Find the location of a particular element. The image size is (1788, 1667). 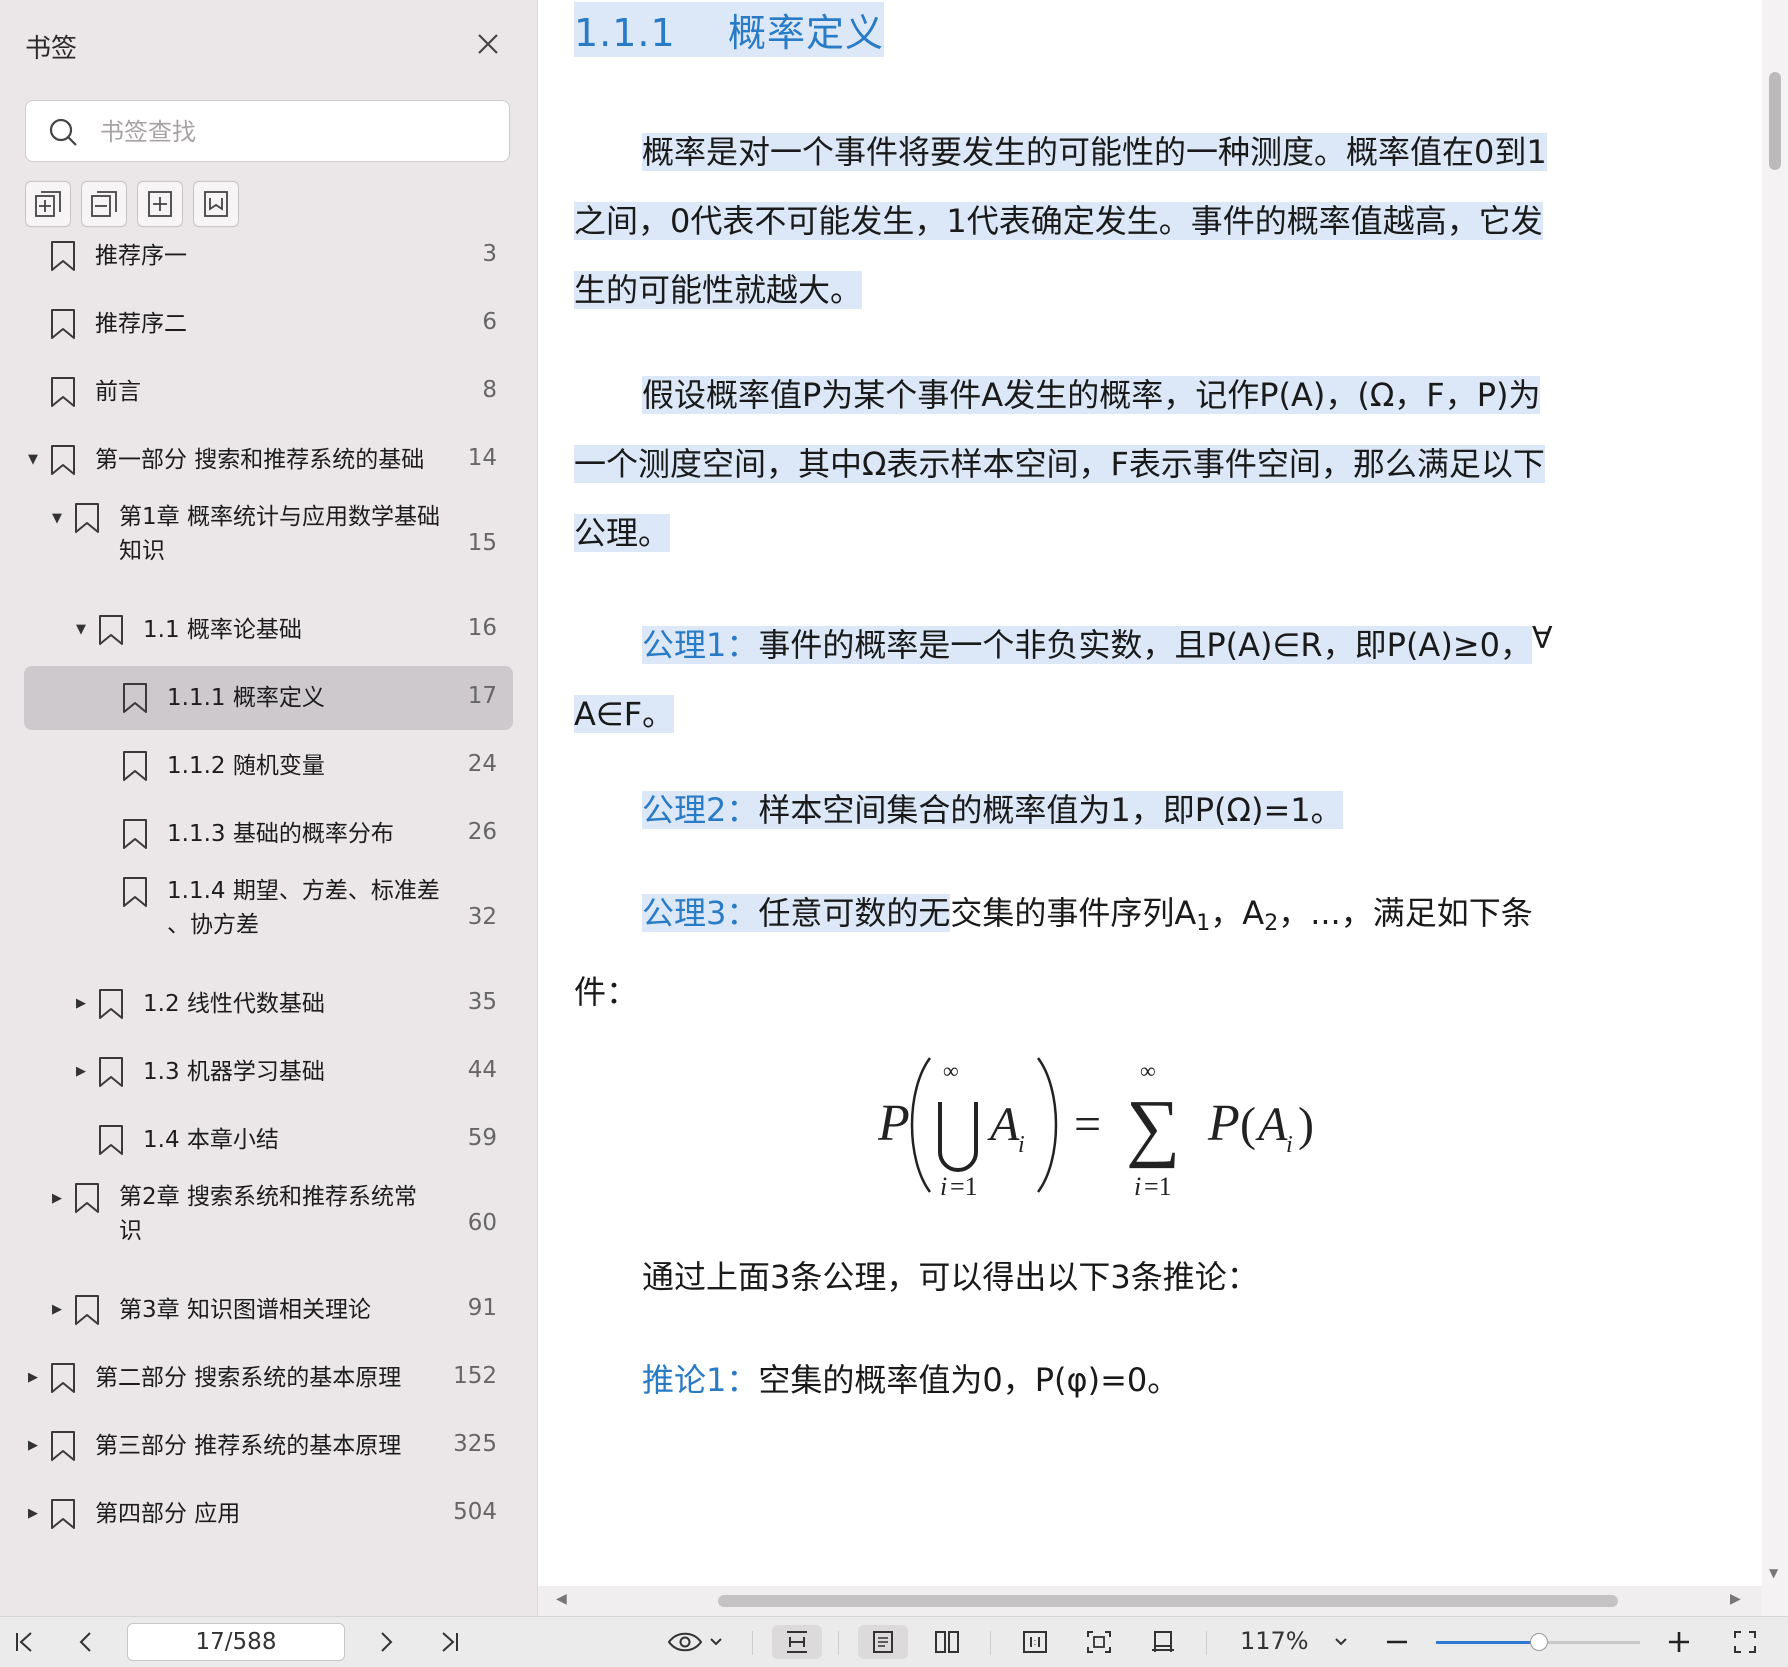

bookmark-item: 1.1.4 期望、方差、标准差 、协方差 32 is located at coordinates (268, 919).